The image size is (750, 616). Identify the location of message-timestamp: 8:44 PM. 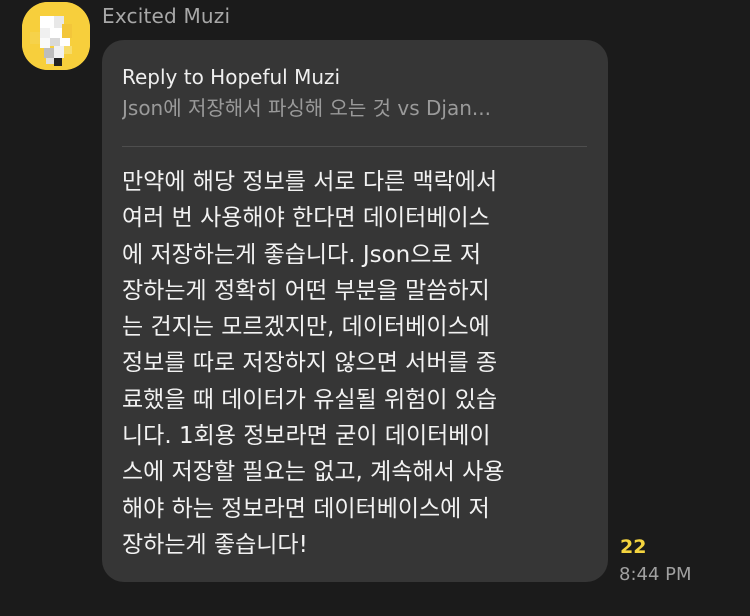
(655, 574).